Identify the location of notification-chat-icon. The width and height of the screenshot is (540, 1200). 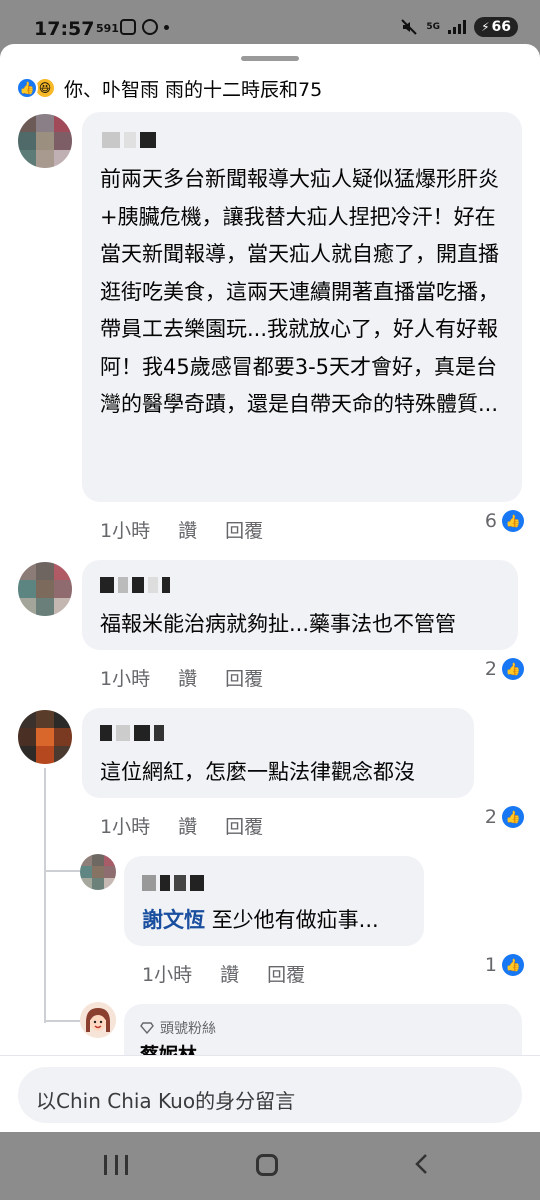
(150, 27).